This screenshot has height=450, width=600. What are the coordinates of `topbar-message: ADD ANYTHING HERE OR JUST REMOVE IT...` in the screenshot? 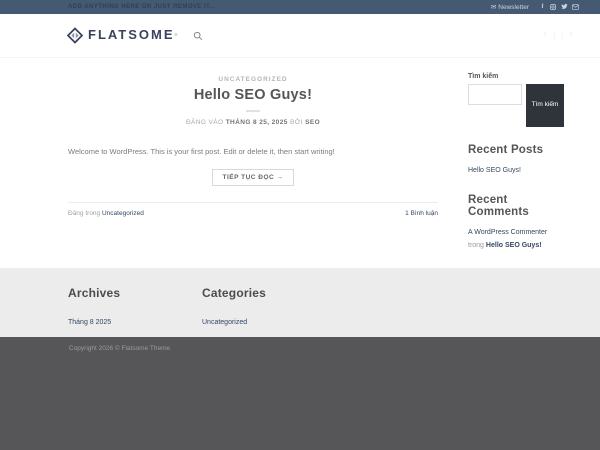 It's located at (142, 7).